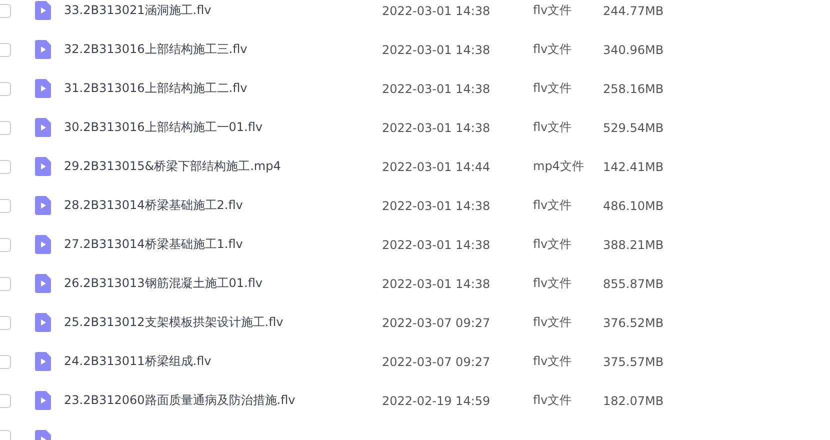  Describe the element at coordinates (223, 10) in the screenshot. I see `file-name: 33.2B313021涵洞施工.flv` at that location.